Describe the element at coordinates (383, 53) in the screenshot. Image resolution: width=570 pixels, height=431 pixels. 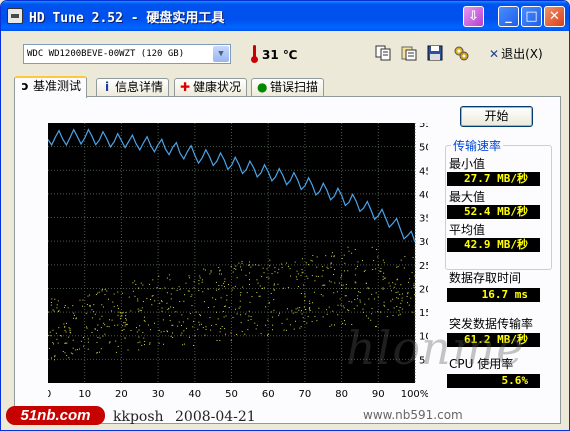
I see `copy-icon` at that location.